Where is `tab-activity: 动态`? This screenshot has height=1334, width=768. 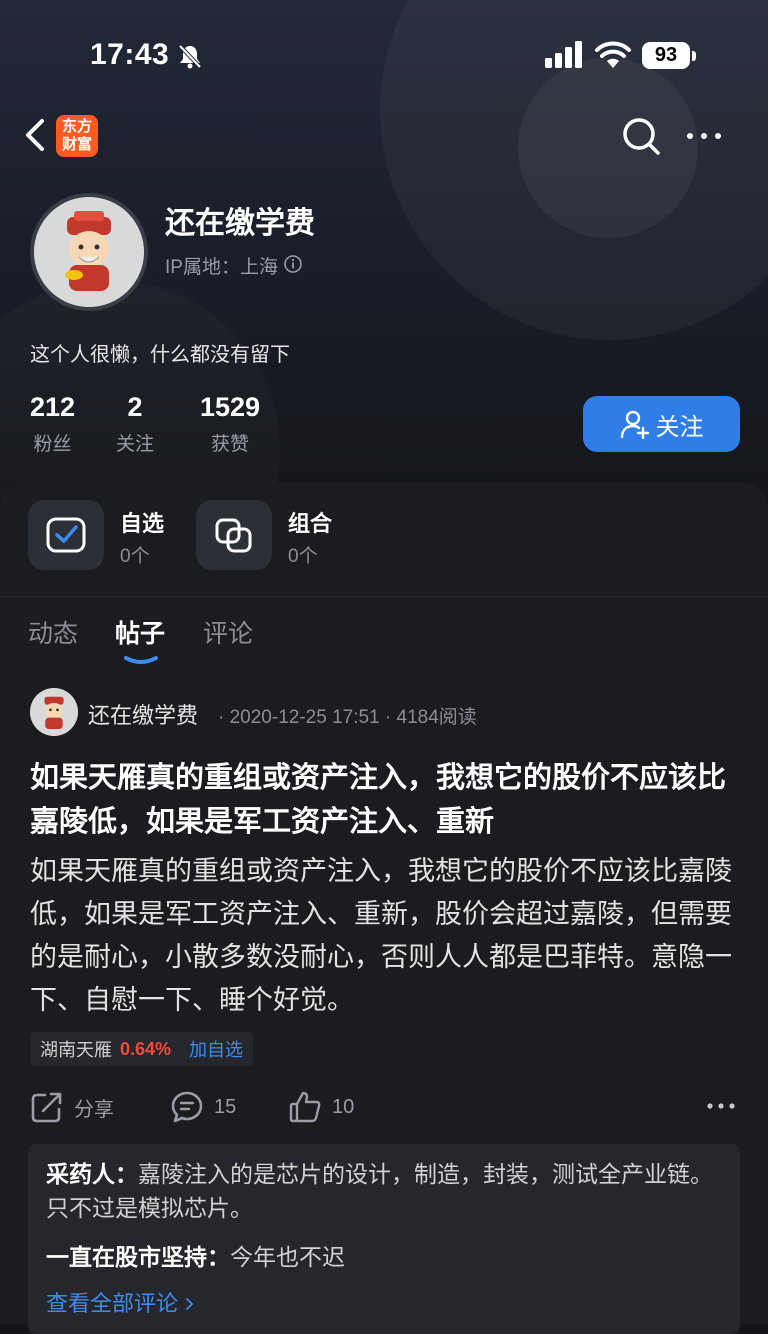 tab-activity: 动态 is located at coordinates (53, 632).